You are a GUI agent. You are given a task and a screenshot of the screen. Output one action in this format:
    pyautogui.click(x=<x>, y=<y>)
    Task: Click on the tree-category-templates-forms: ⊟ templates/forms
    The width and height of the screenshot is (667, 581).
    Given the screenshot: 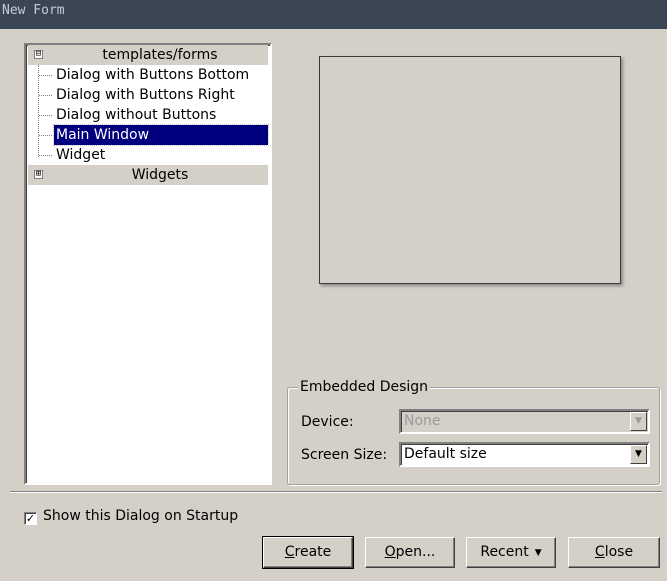 What is the action you would take?
    pyautogui.click(x=148, y=55)
    